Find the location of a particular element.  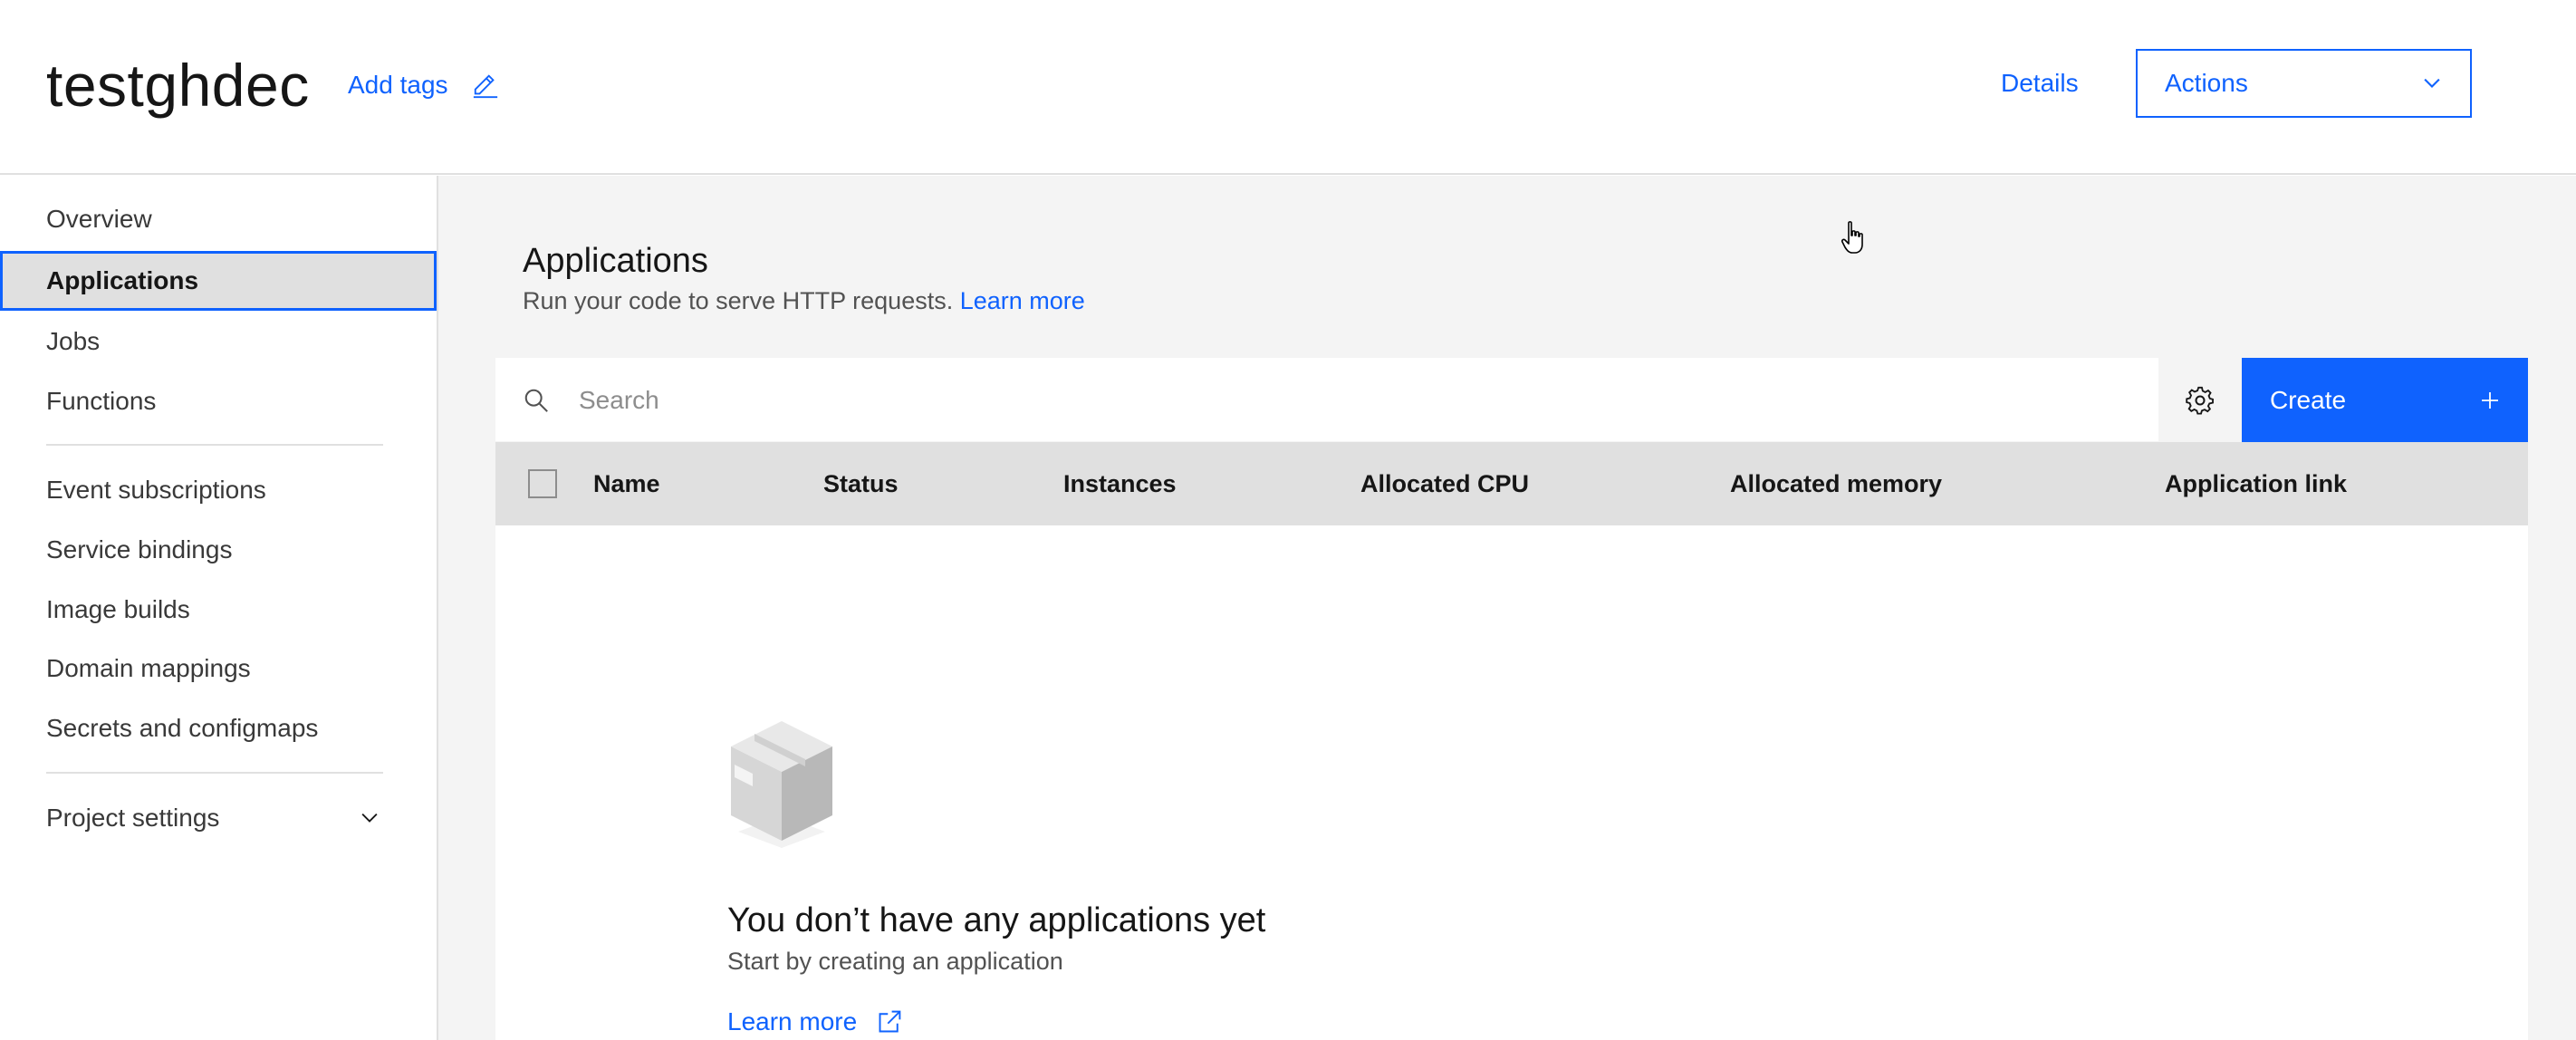

search-input is located at coordinates (1362, 400).